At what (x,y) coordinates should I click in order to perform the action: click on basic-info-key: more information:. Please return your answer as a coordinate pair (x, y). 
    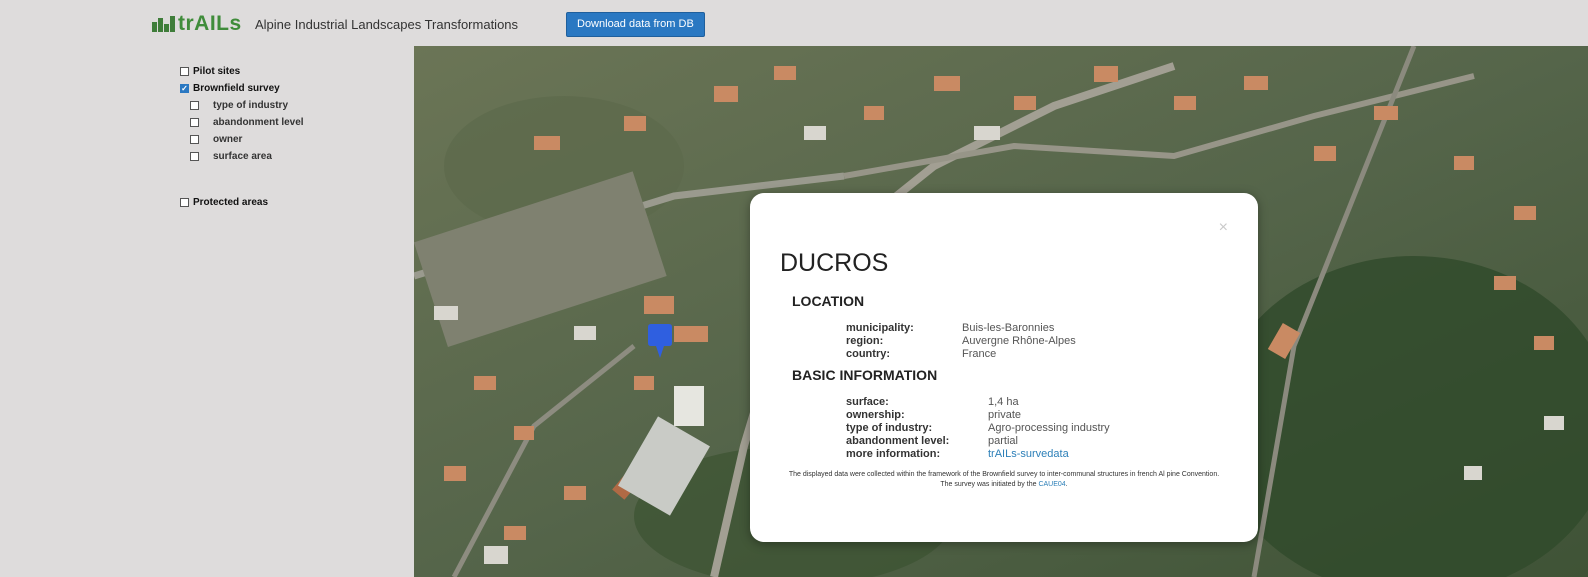
    Looking at the image, I should click on (893, 454).